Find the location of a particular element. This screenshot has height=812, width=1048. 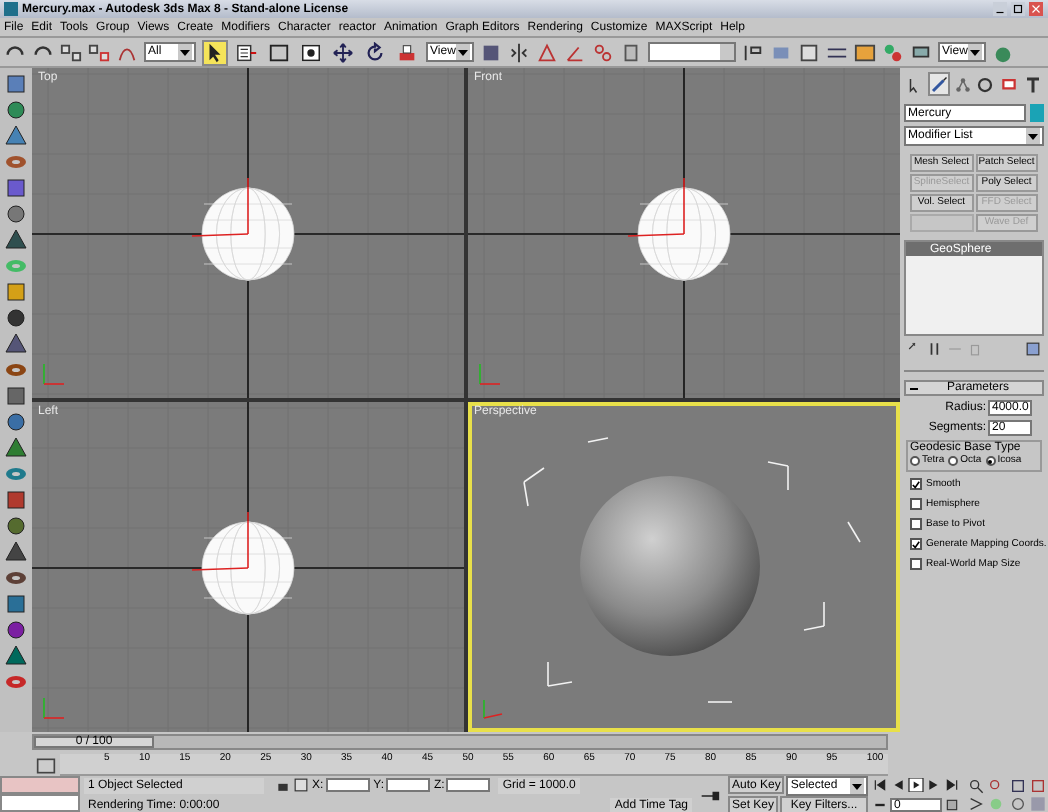

go-to-end-icon is located at coordinates (952, 785).